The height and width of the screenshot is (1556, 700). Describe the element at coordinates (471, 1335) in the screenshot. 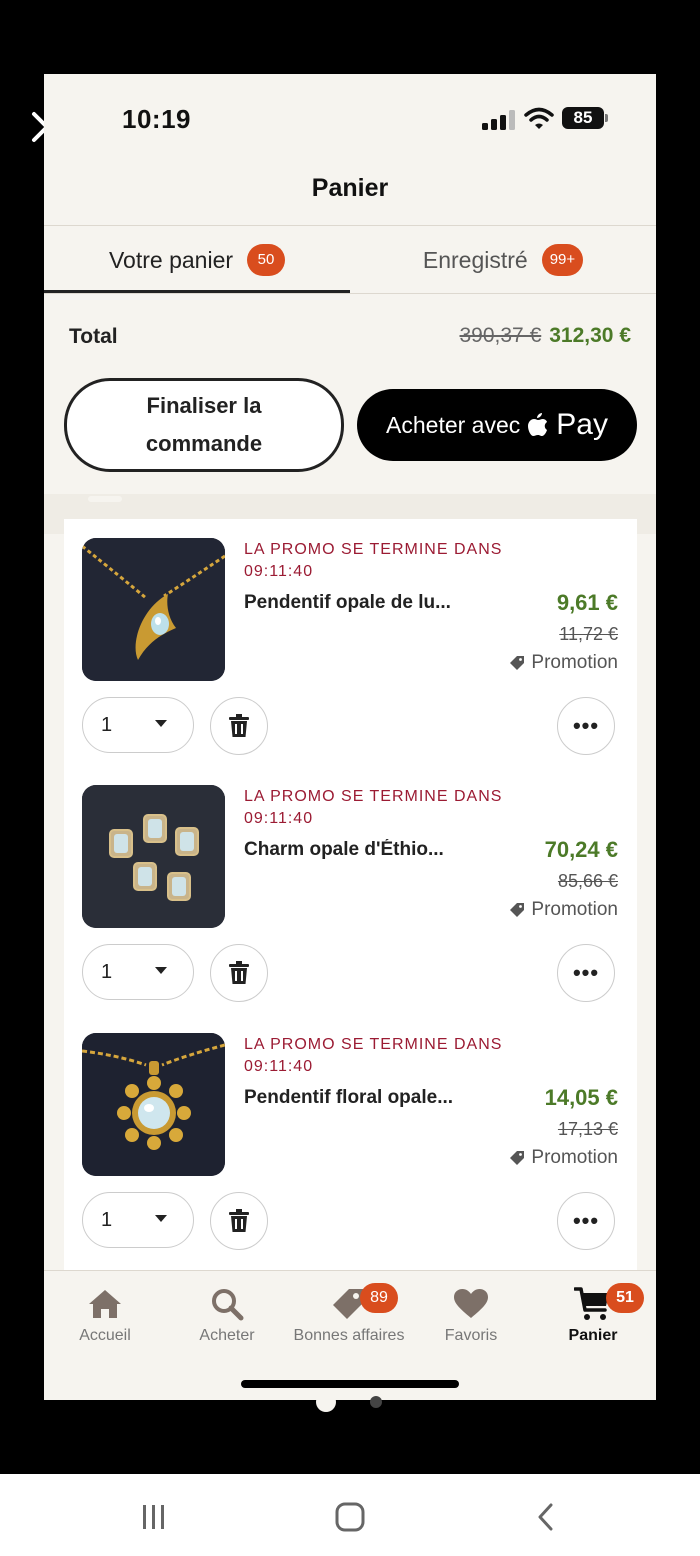

I see `nav-label: Favoris` at that location.